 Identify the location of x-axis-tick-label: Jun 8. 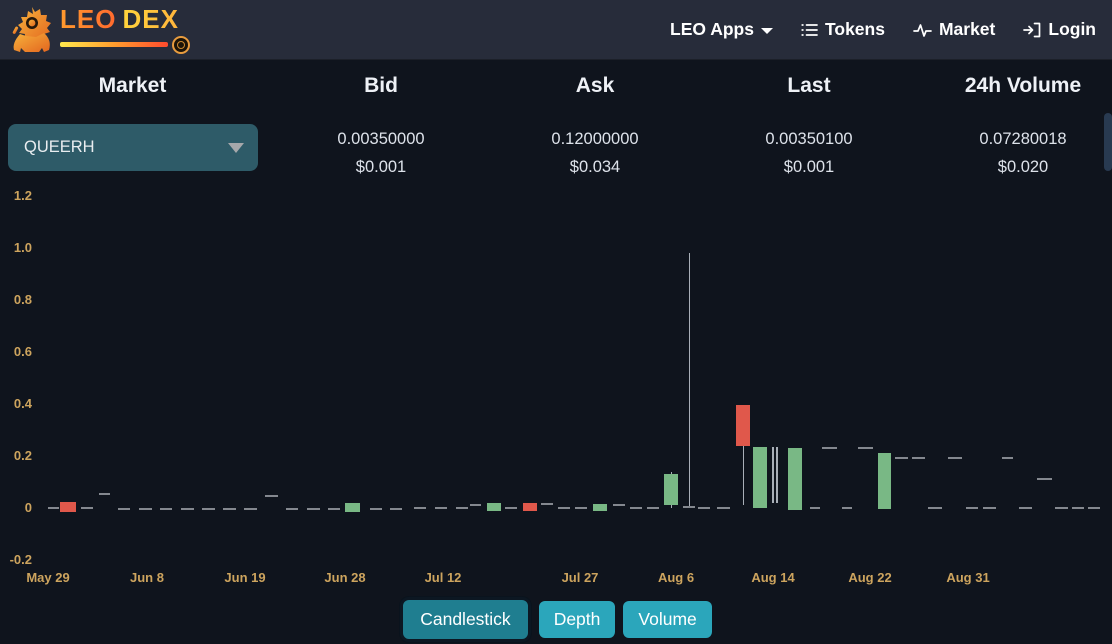
(147, 577).